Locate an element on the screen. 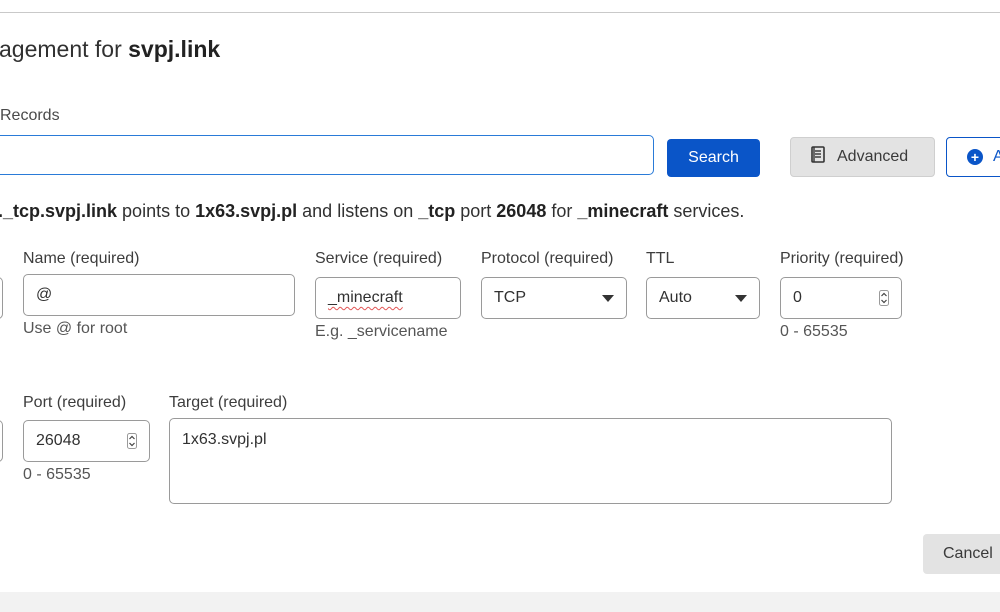  summary-text: points to is located at coordinates (156, 211).